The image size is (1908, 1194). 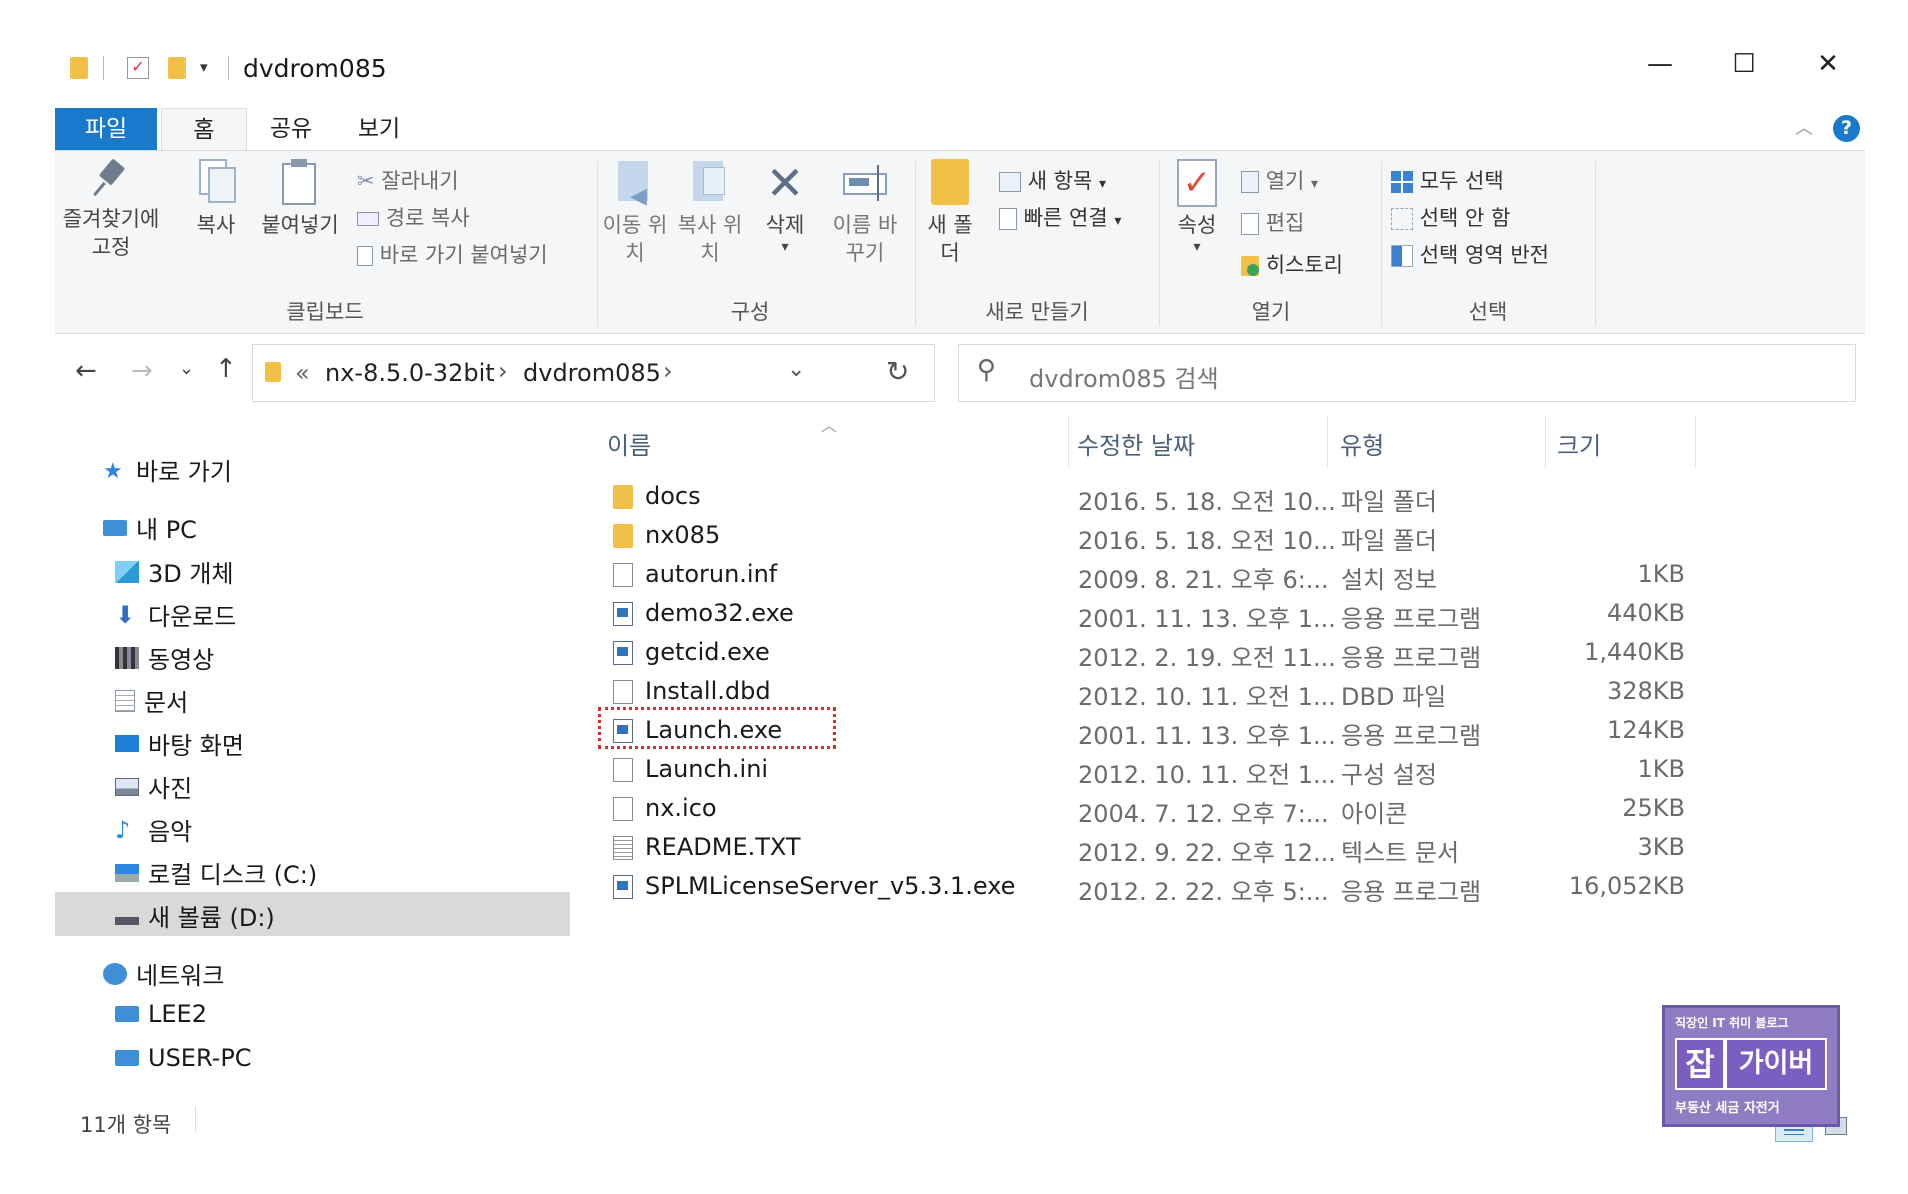 What do you see at coordinates (1470, 254) in the screenshot?
I see `invert-selection-button: 선택 영역 반전` at bounding box center [1470, 254].